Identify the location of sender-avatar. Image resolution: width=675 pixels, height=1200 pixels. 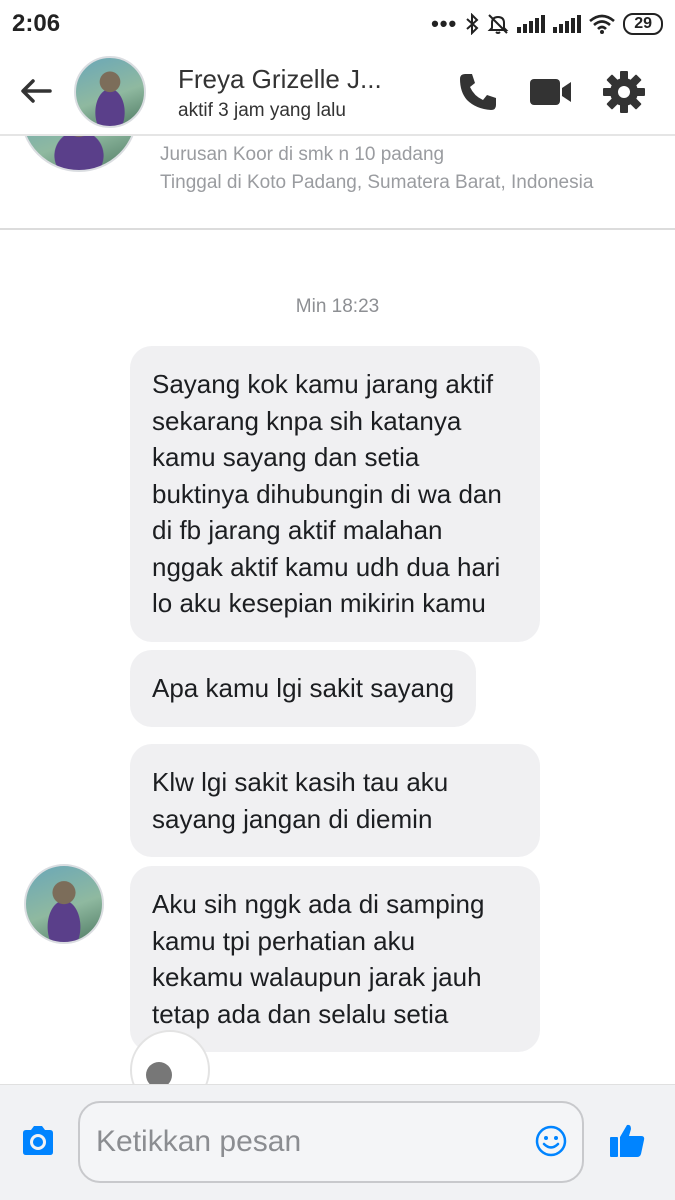
(64, 904).